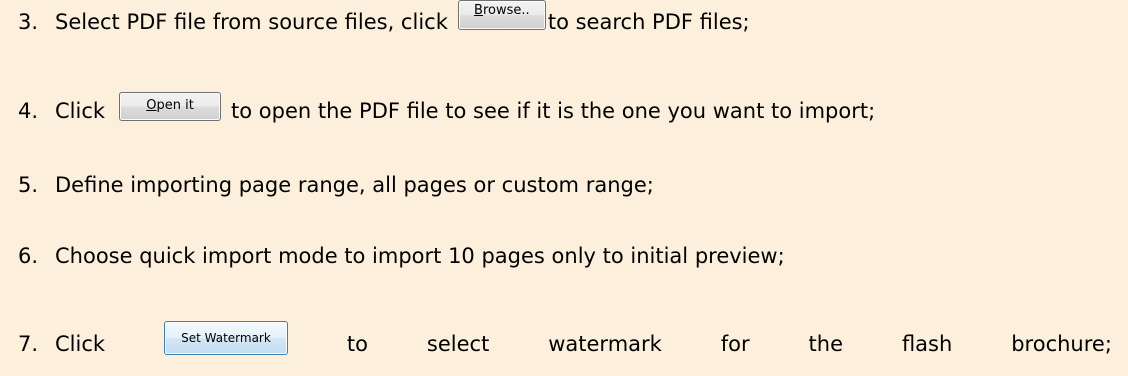 This screenshot has width=1128, height=376. I want to click on step-number: 4., so click(28, 111).